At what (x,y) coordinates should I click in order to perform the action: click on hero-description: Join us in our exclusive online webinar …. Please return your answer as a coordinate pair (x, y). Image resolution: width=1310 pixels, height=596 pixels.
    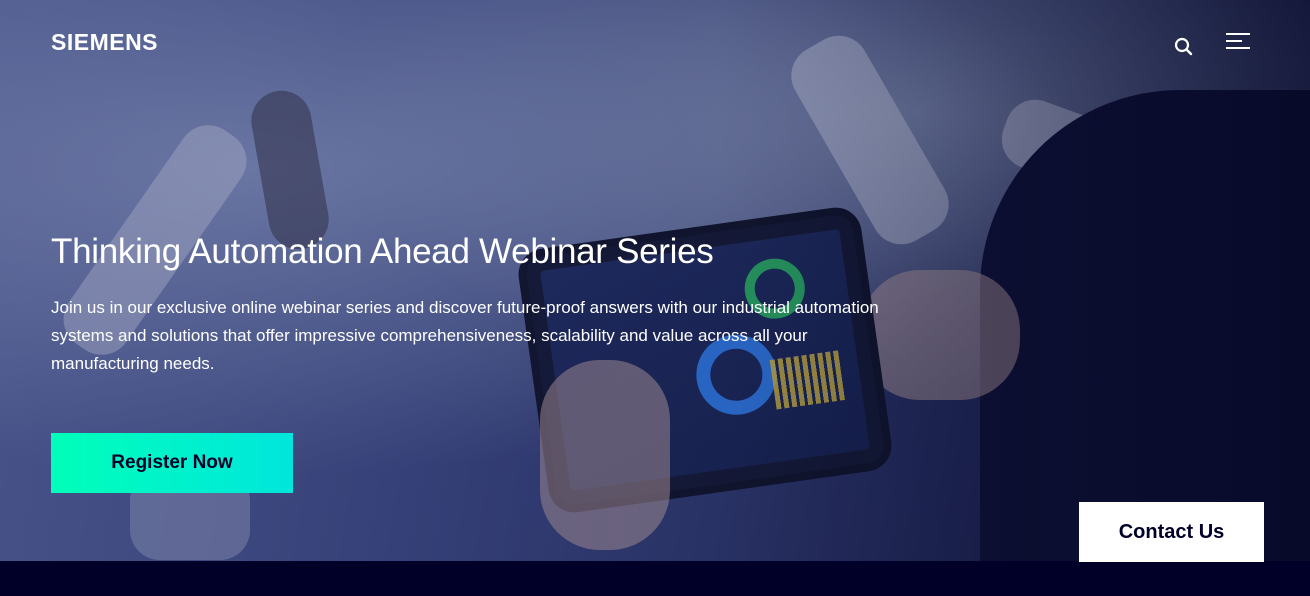
    Looking at the image, I should click on (465, 335).